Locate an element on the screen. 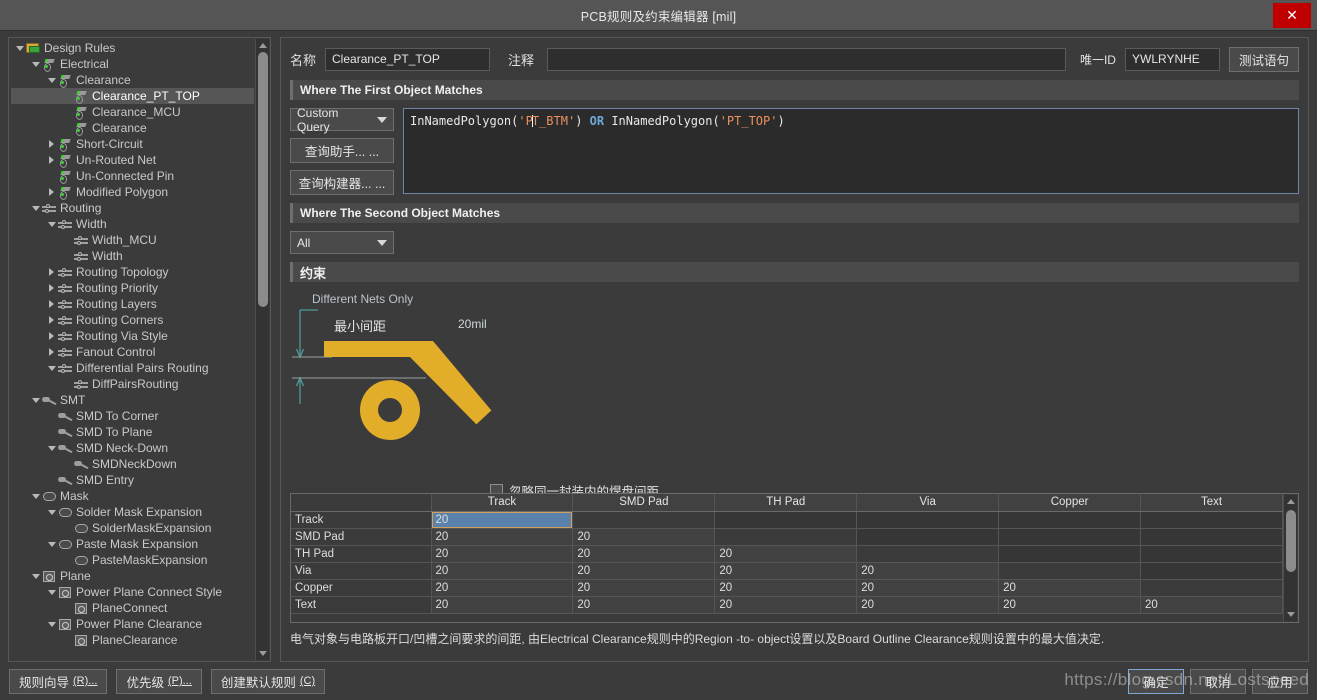  tree-item-width: Width is located at coordinates (132, 224).